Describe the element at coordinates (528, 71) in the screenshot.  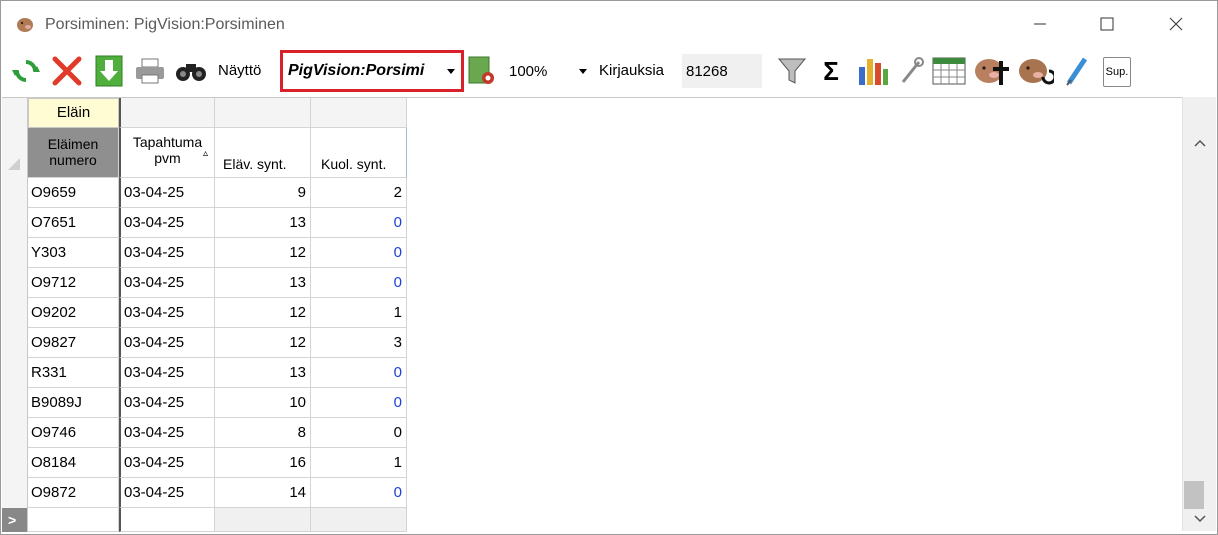
I see `zoom-value: 100%` at that location.